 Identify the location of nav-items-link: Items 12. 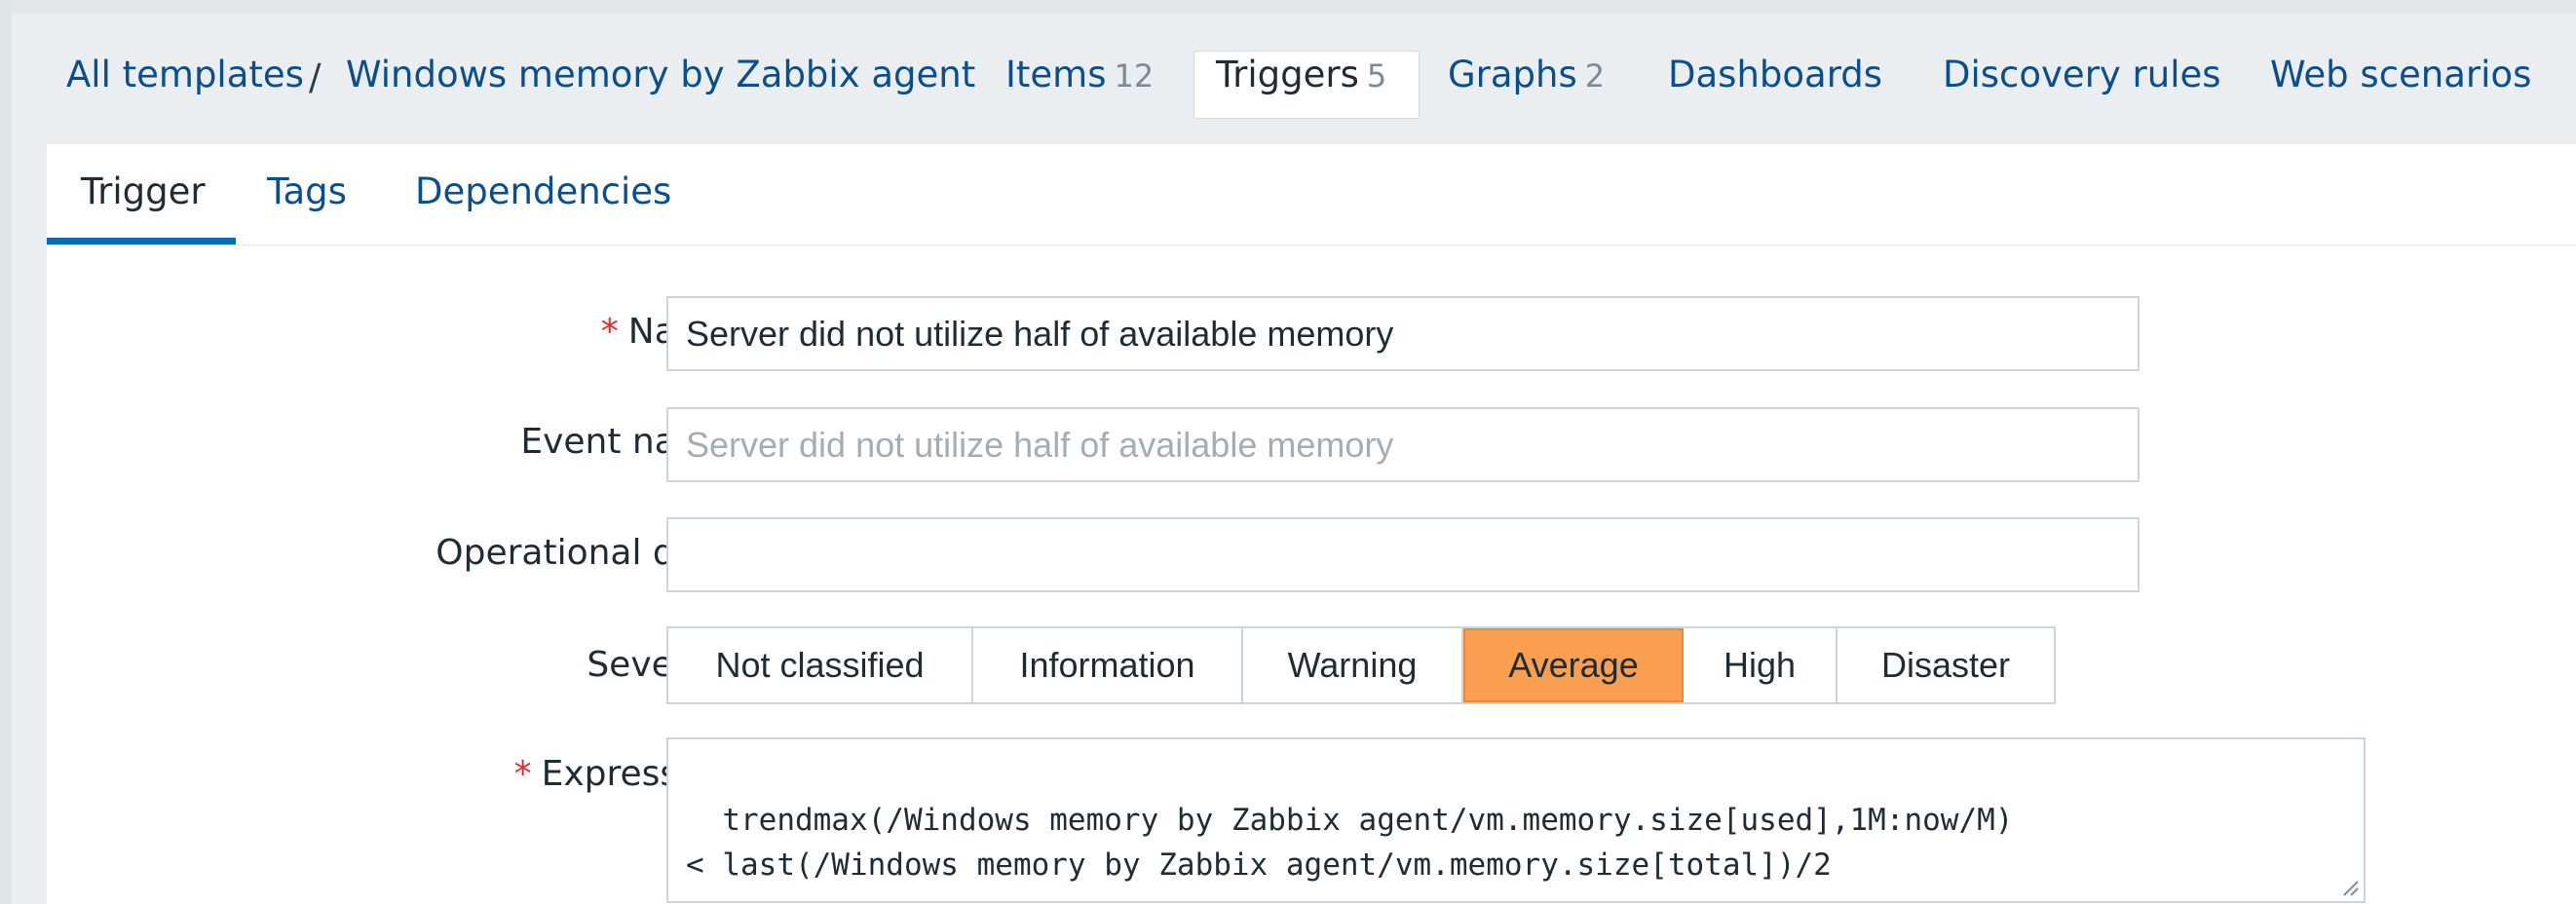
(1079, 75).